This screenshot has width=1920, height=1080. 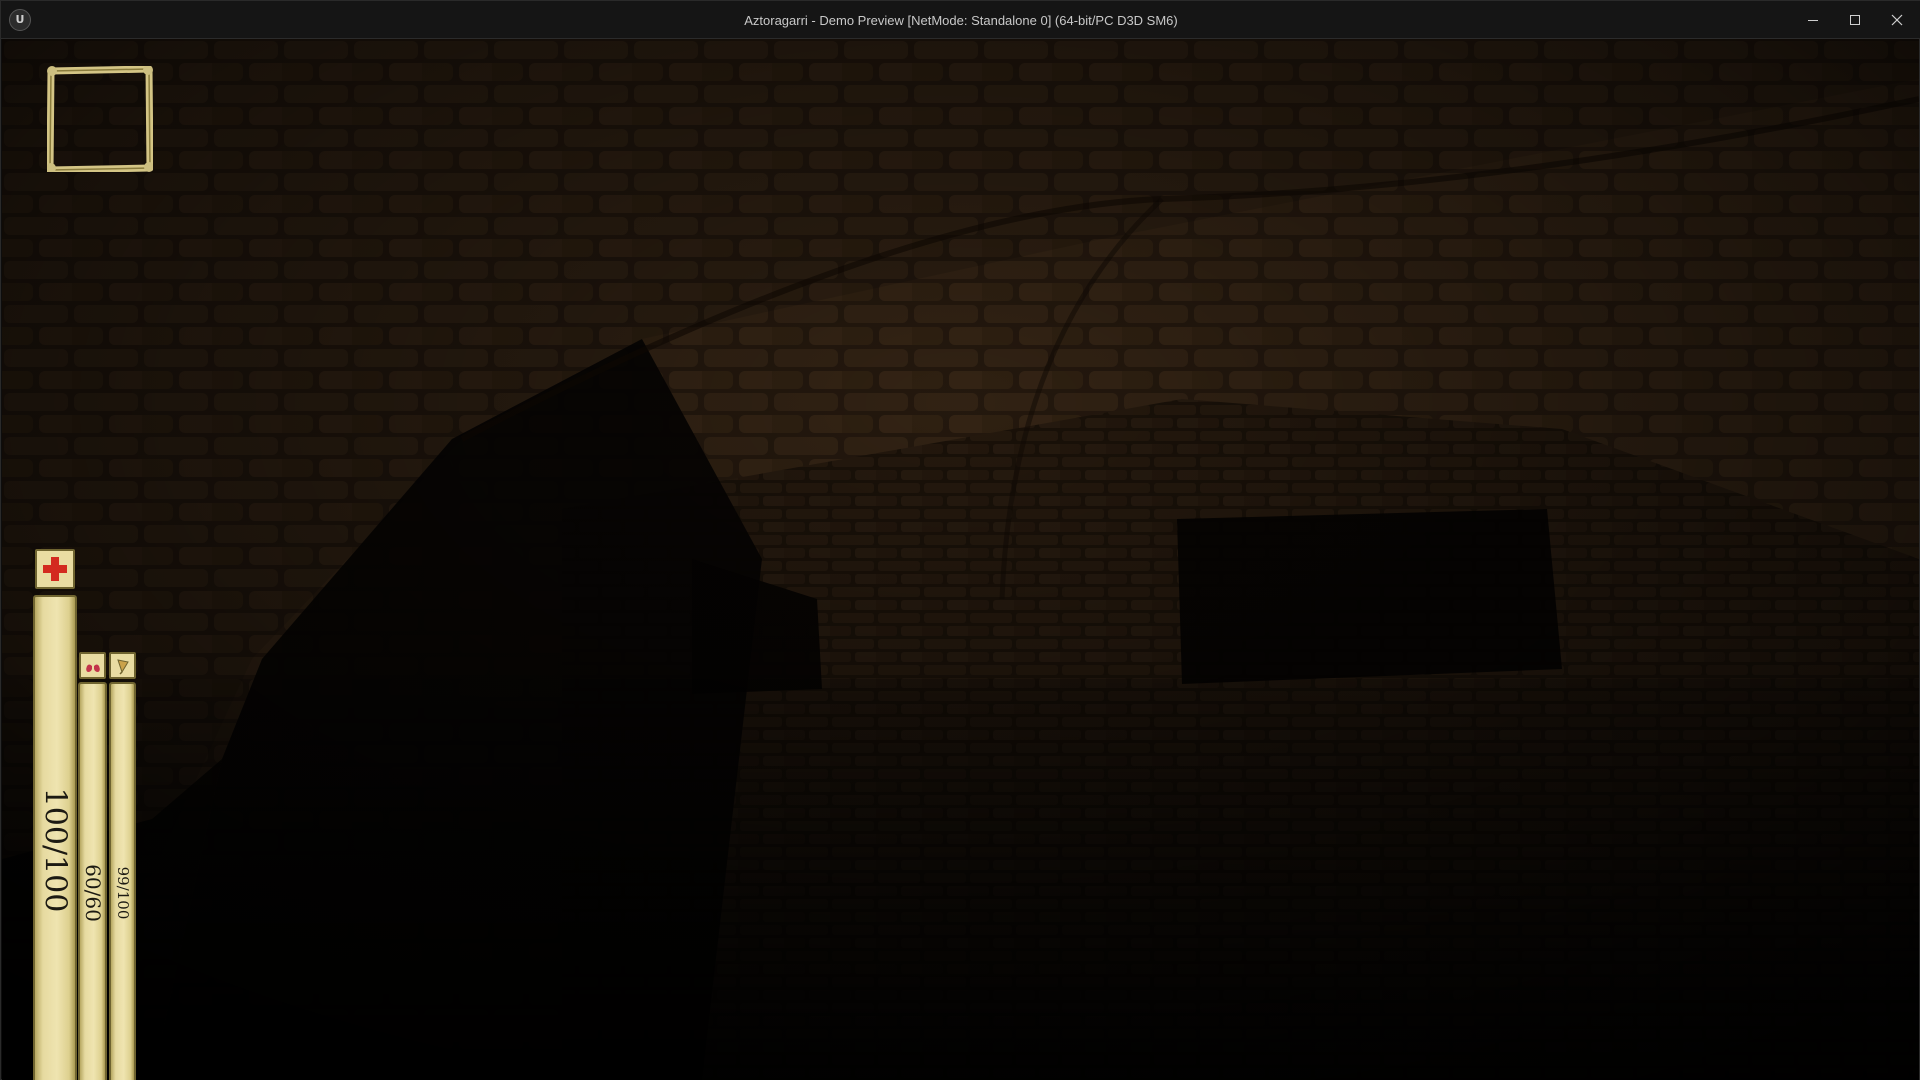 I want to click on minimize-icon, so click(x=1813, y=20).